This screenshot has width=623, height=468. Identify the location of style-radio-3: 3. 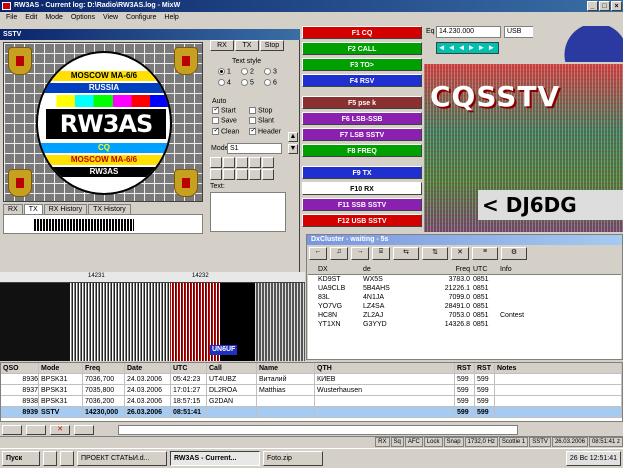
(275, 71).